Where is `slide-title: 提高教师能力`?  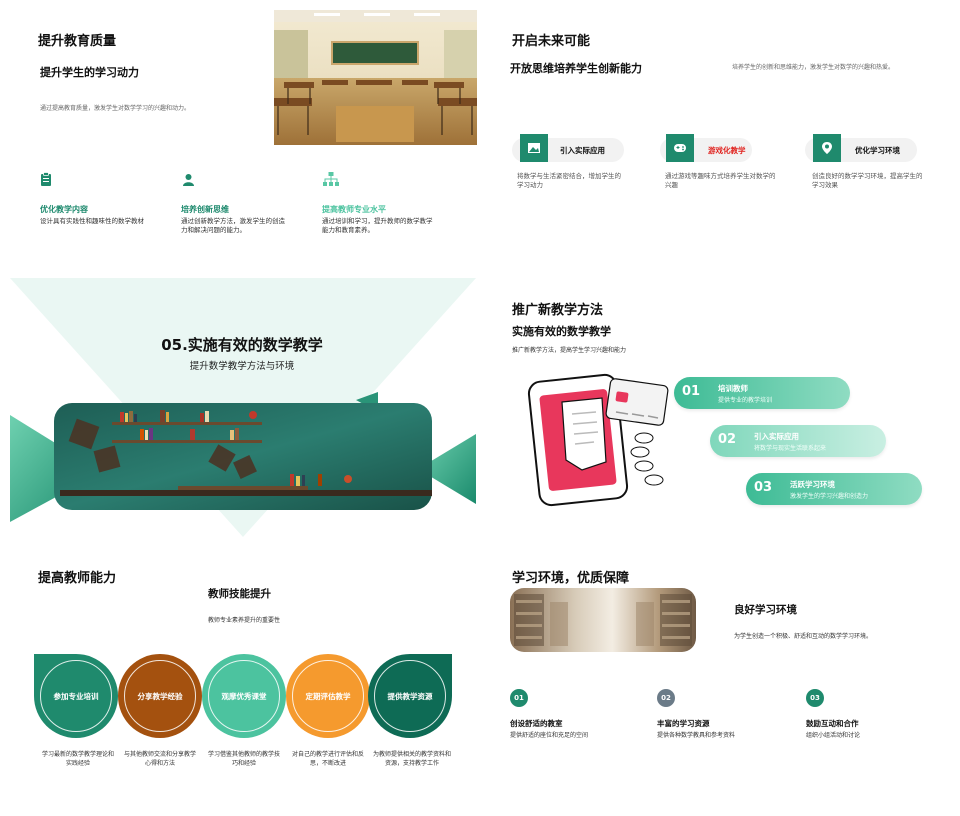 slide-title: 提高教师能力 is located at coordinates (77, 578).